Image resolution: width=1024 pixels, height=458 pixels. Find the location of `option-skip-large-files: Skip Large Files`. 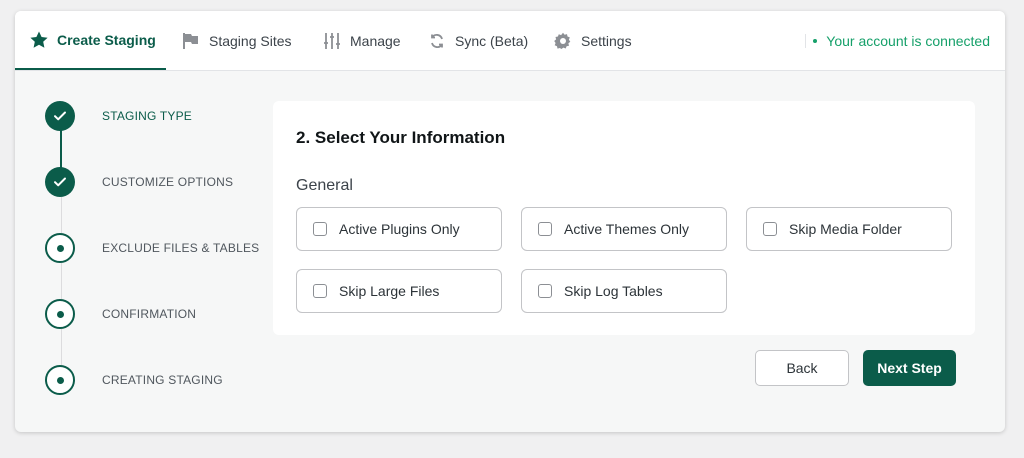

option-skip-large-files: Skip Large Files is located at coordinates (399, 291).